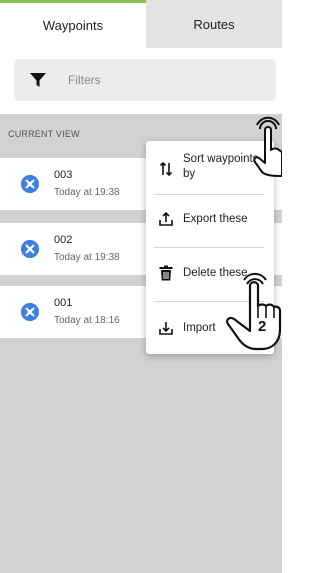  Describe the element at coordinates (145, 80) in the screenshot. I see `filter-bar: Filters` at that location.